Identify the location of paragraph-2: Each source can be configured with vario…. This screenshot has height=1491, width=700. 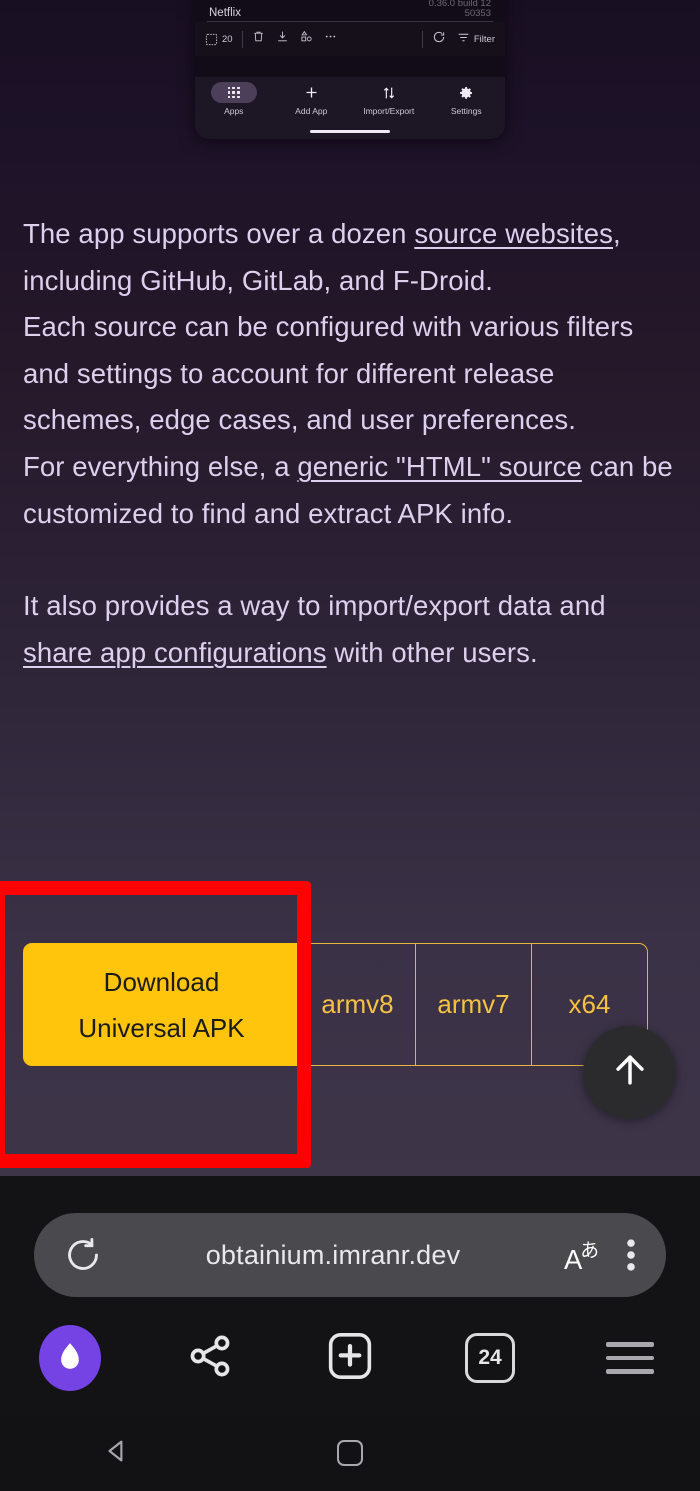
(328, 373).